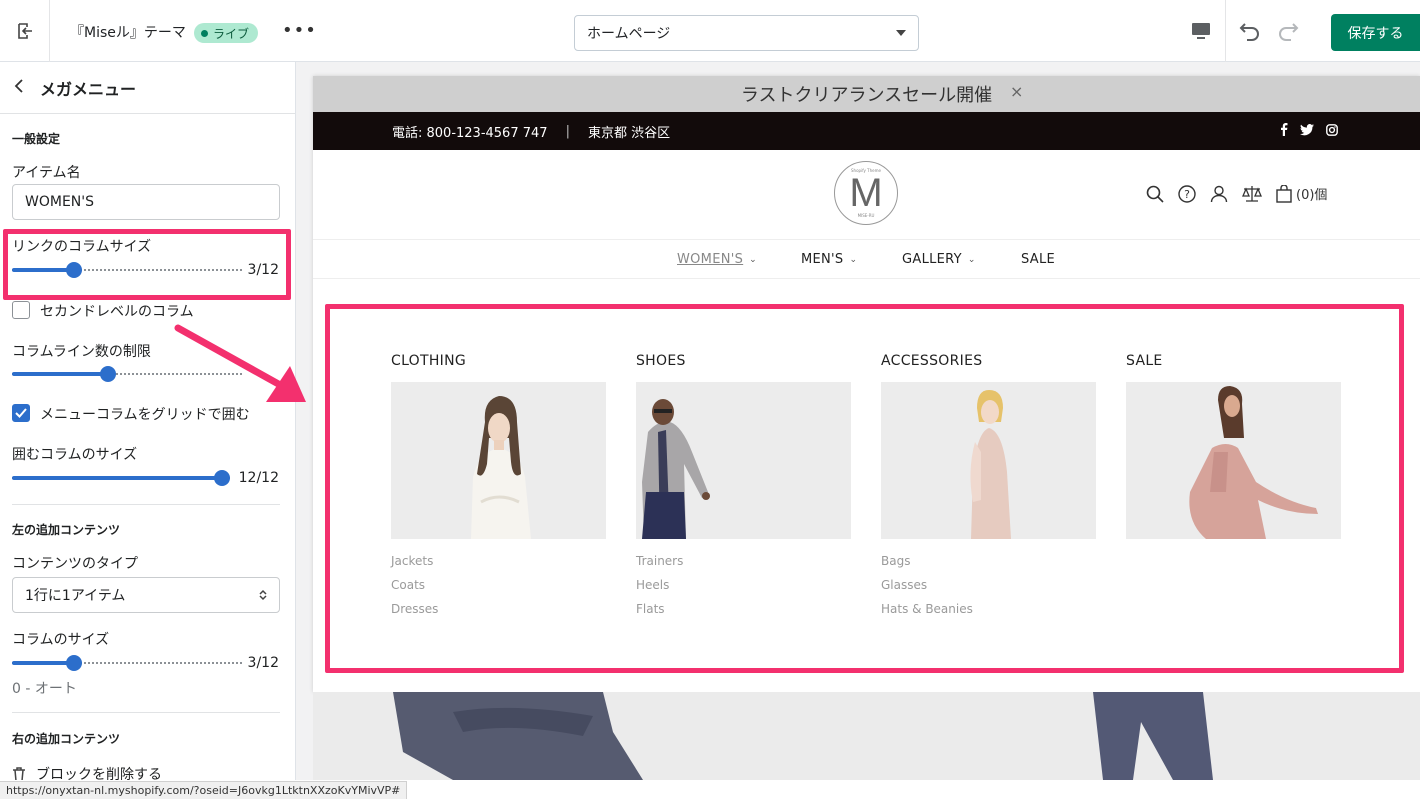 The image size is (1420, 799). Describe the element at coordinates (710, 259) in the screenshot. I see `nav-item-label: WOMEN'S` at that location.